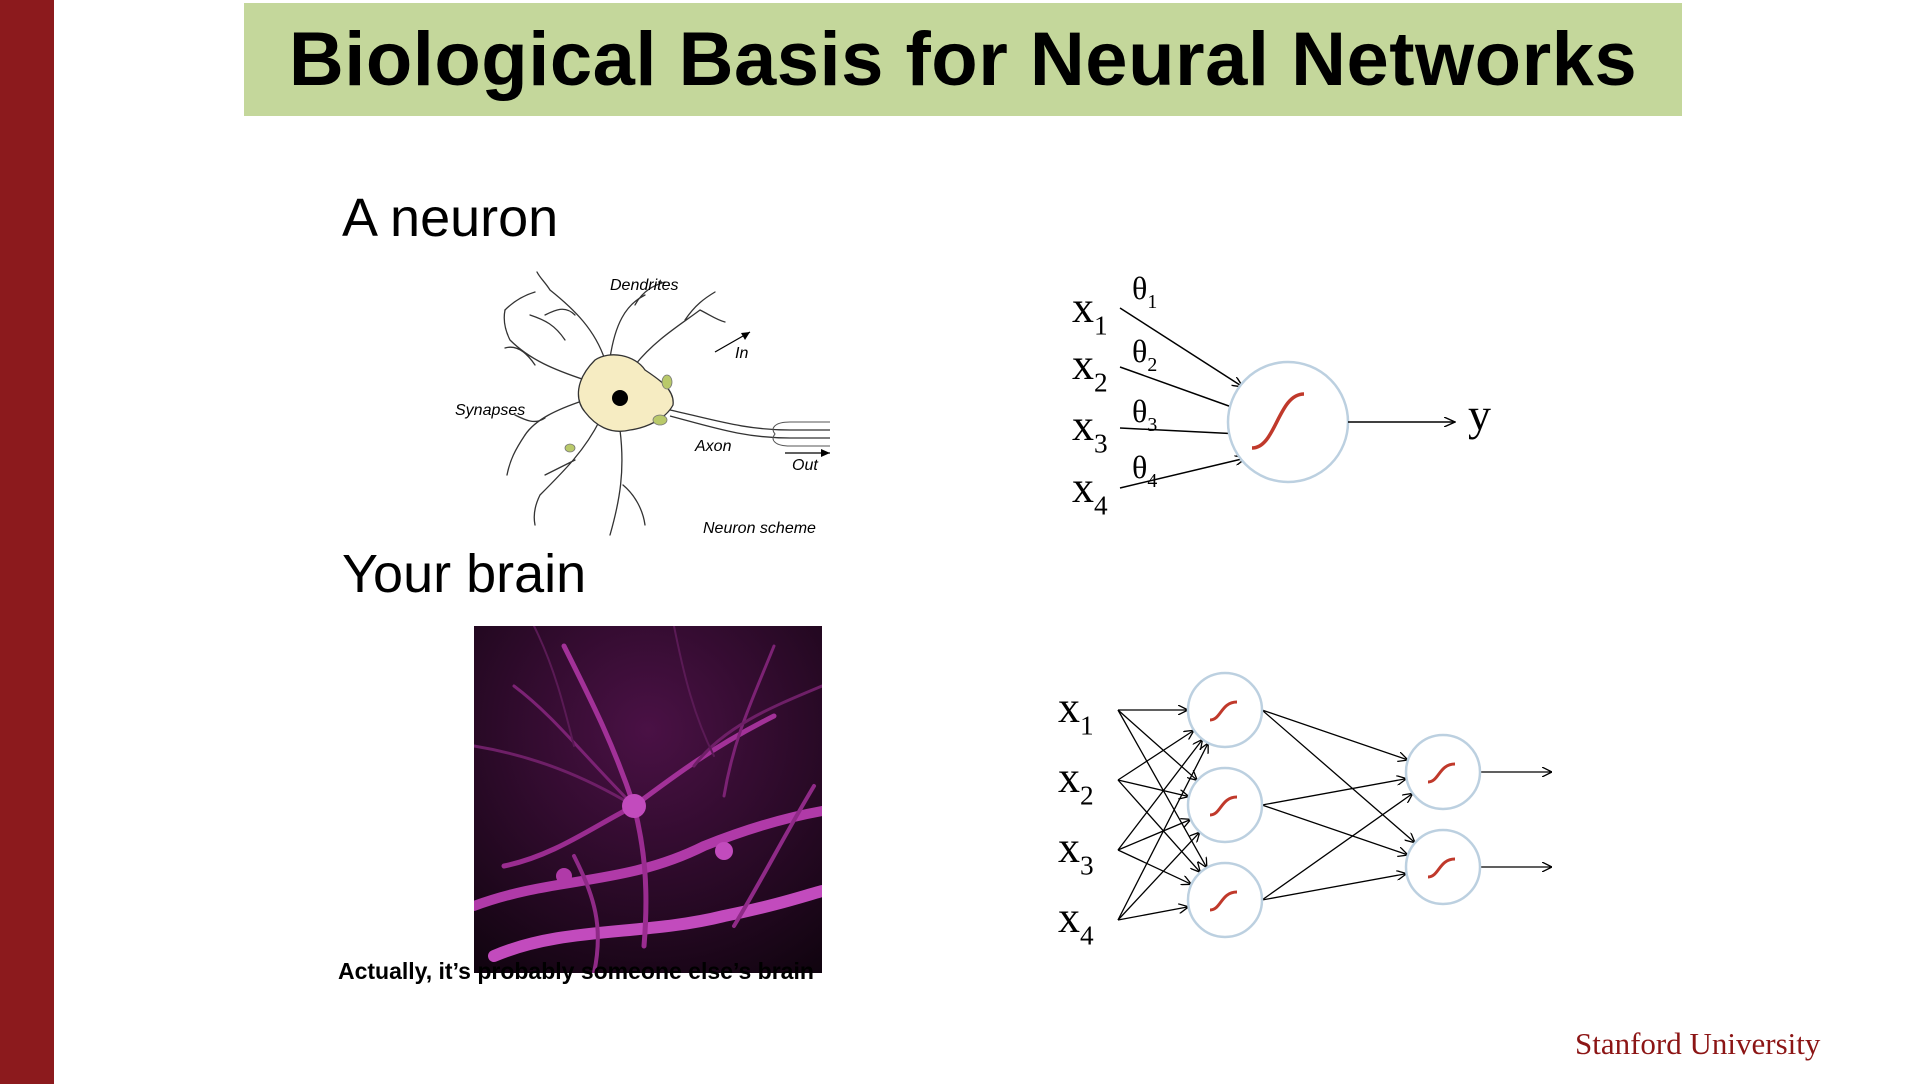  Describe the element at coordinates (644, 285) in the screenshot. I see `label-dendrites: Dendrites` at that location.